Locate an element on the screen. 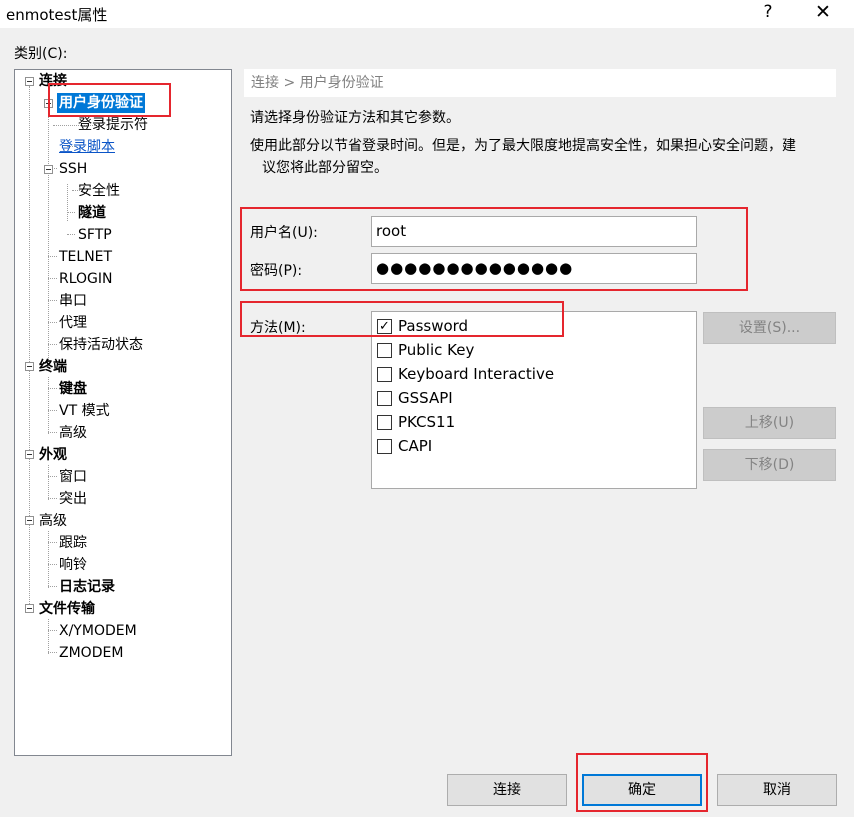 This screenshot has width=854, height=817. window-title: enmotest属性 is located at coordinates (57, 15).